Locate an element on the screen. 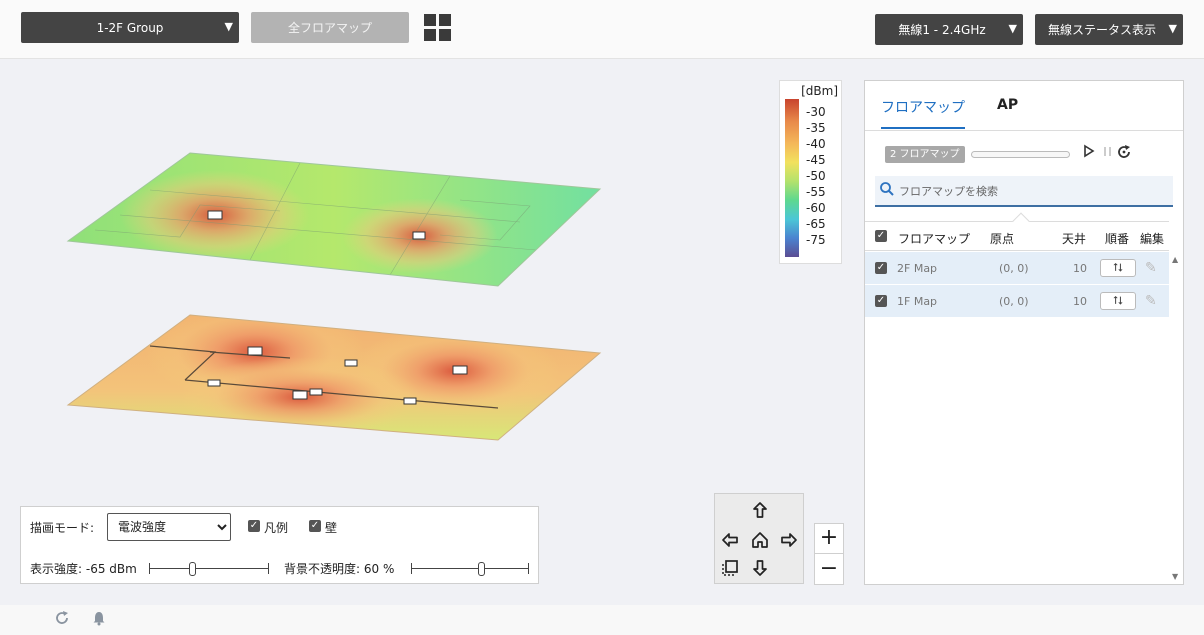 This screenshot has width=1204, height=635. draw-mode-select: 電波強度 is located at coordinates (169, 527).